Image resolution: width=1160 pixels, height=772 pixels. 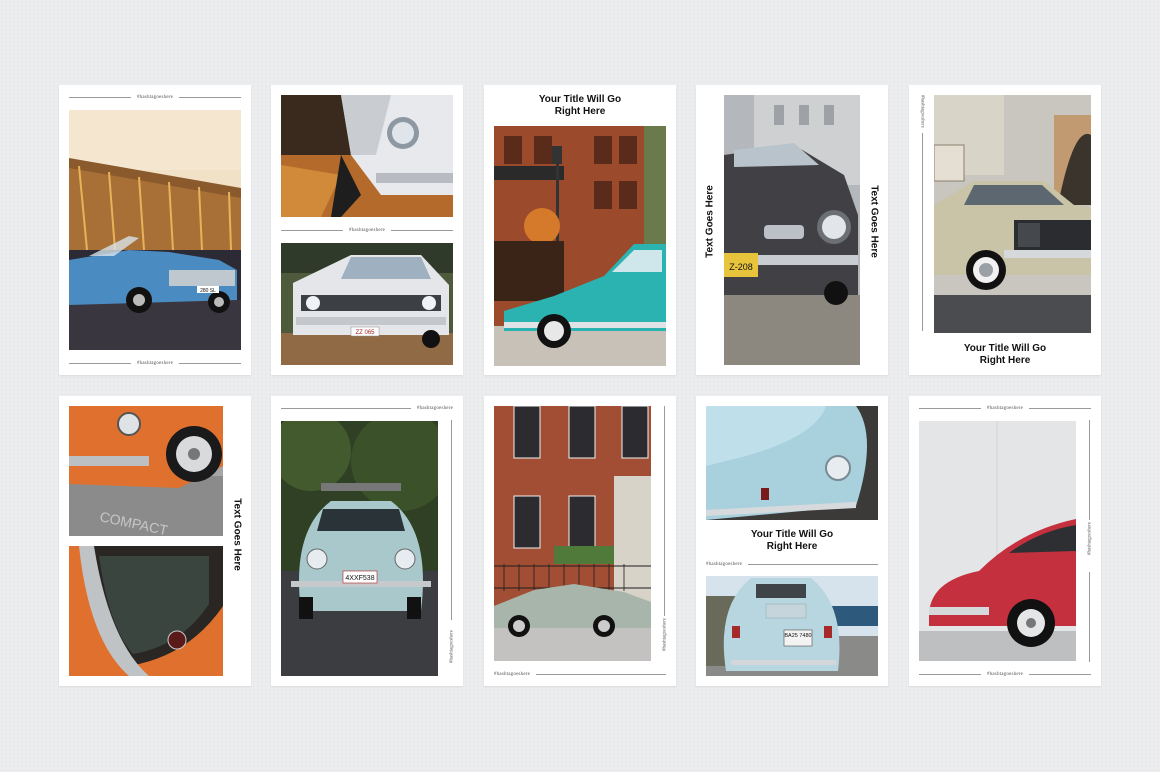 I want to click on template-card-1: #hashtagoeshere 280 SL #hashtagoeshere, so click(x=155, y=230).